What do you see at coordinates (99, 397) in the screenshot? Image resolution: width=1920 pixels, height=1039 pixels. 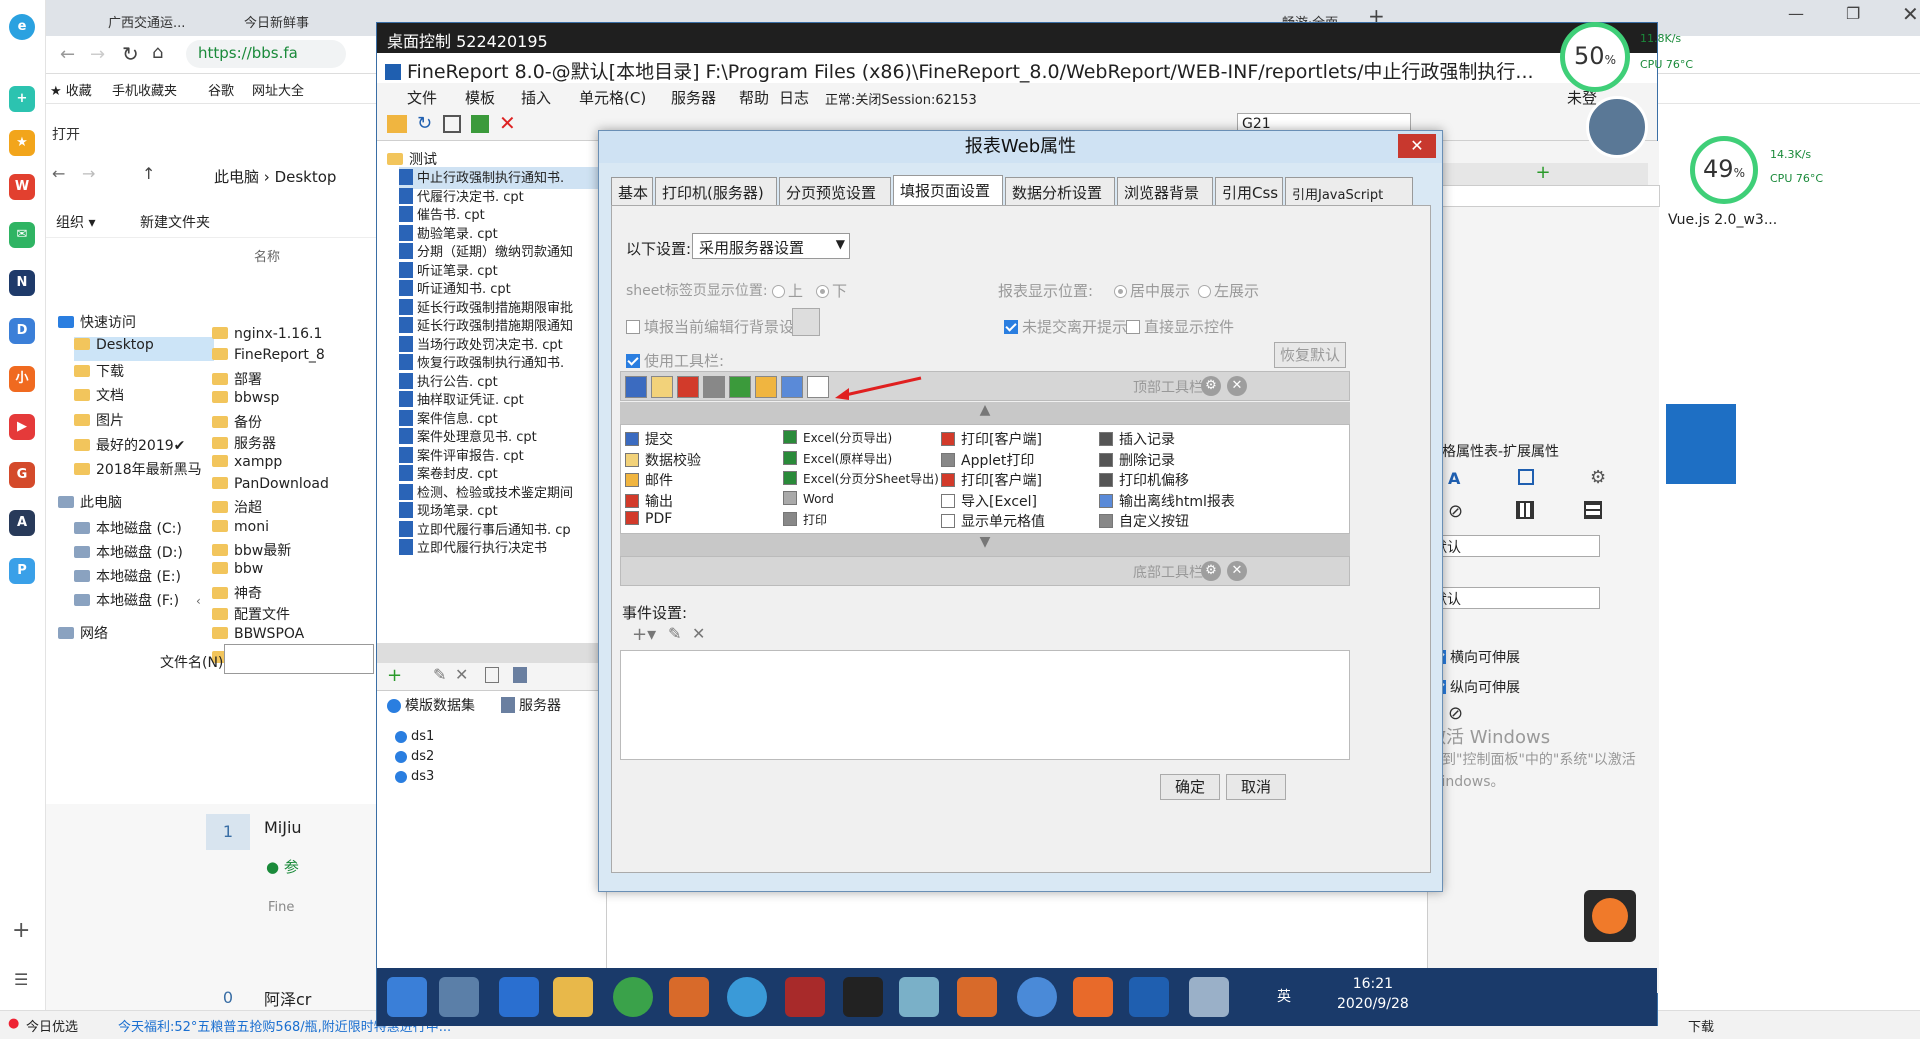 I see `nav-item: 文档` at bounding box center [99, 397].